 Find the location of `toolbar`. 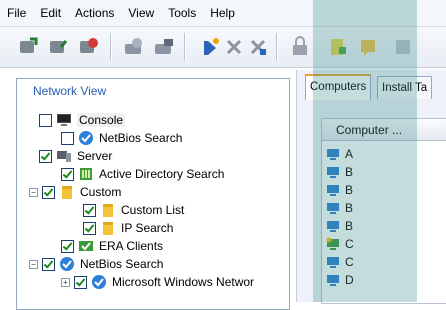

toolbar is located at coordinates (223, 47).